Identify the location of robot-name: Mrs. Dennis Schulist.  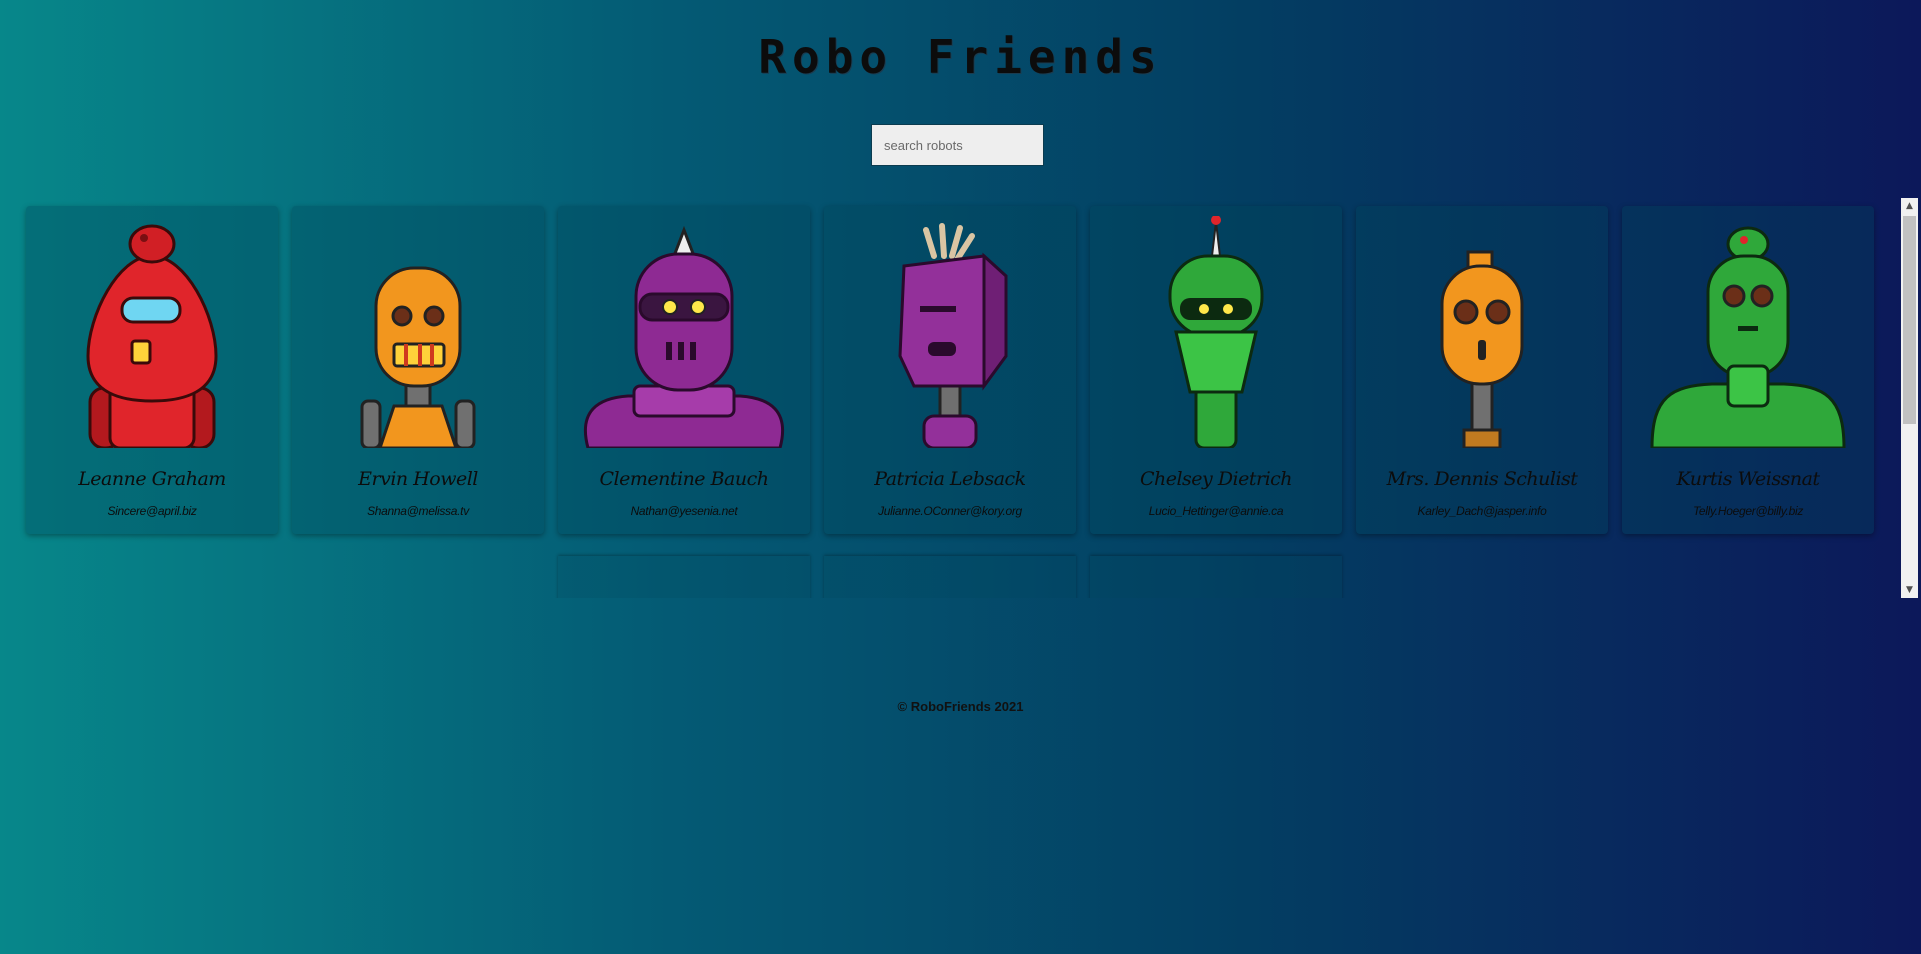
(1482, 479).